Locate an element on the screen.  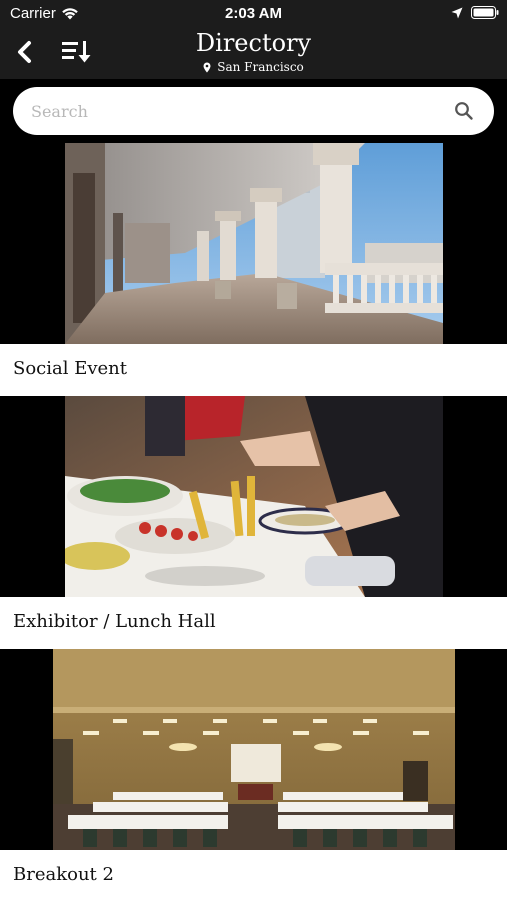
map-pin-icon is located at coordinates (207, 67).